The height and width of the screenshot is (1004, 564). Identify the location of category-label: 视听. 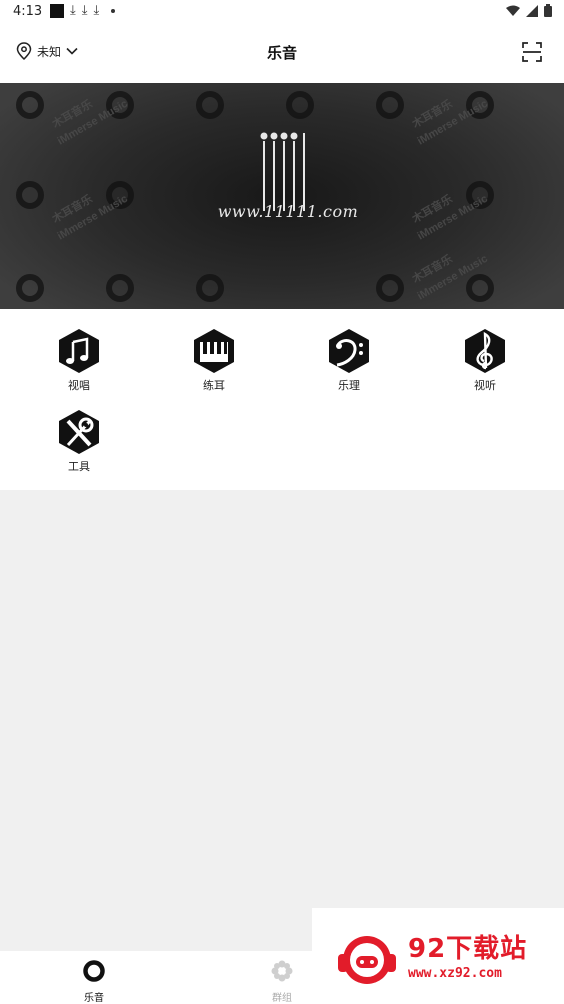
(485, 385).